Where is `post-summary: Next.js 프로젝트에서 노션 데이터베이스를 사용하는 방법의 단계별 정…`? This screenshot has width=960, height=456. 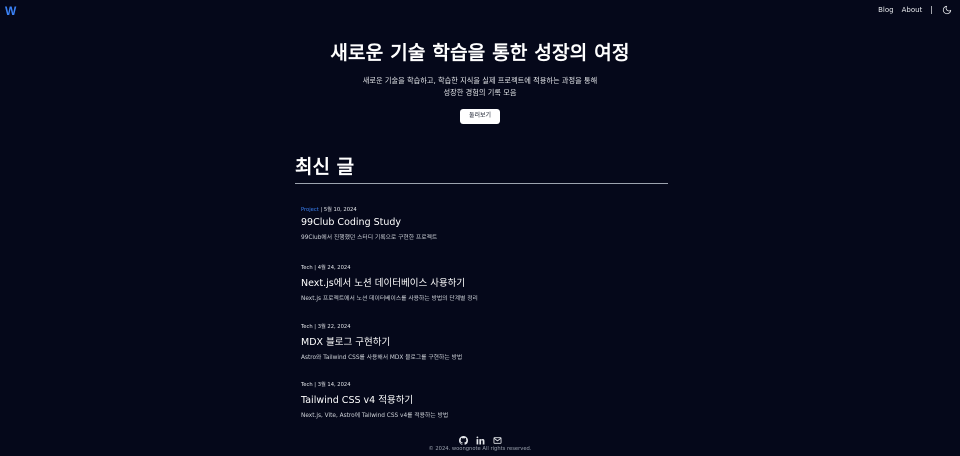
post-summary: Next.js 프로젝트에서 노션 데이터베이스를 사용하는 방법의 단계별 정… is located at coordinates (389, 299).